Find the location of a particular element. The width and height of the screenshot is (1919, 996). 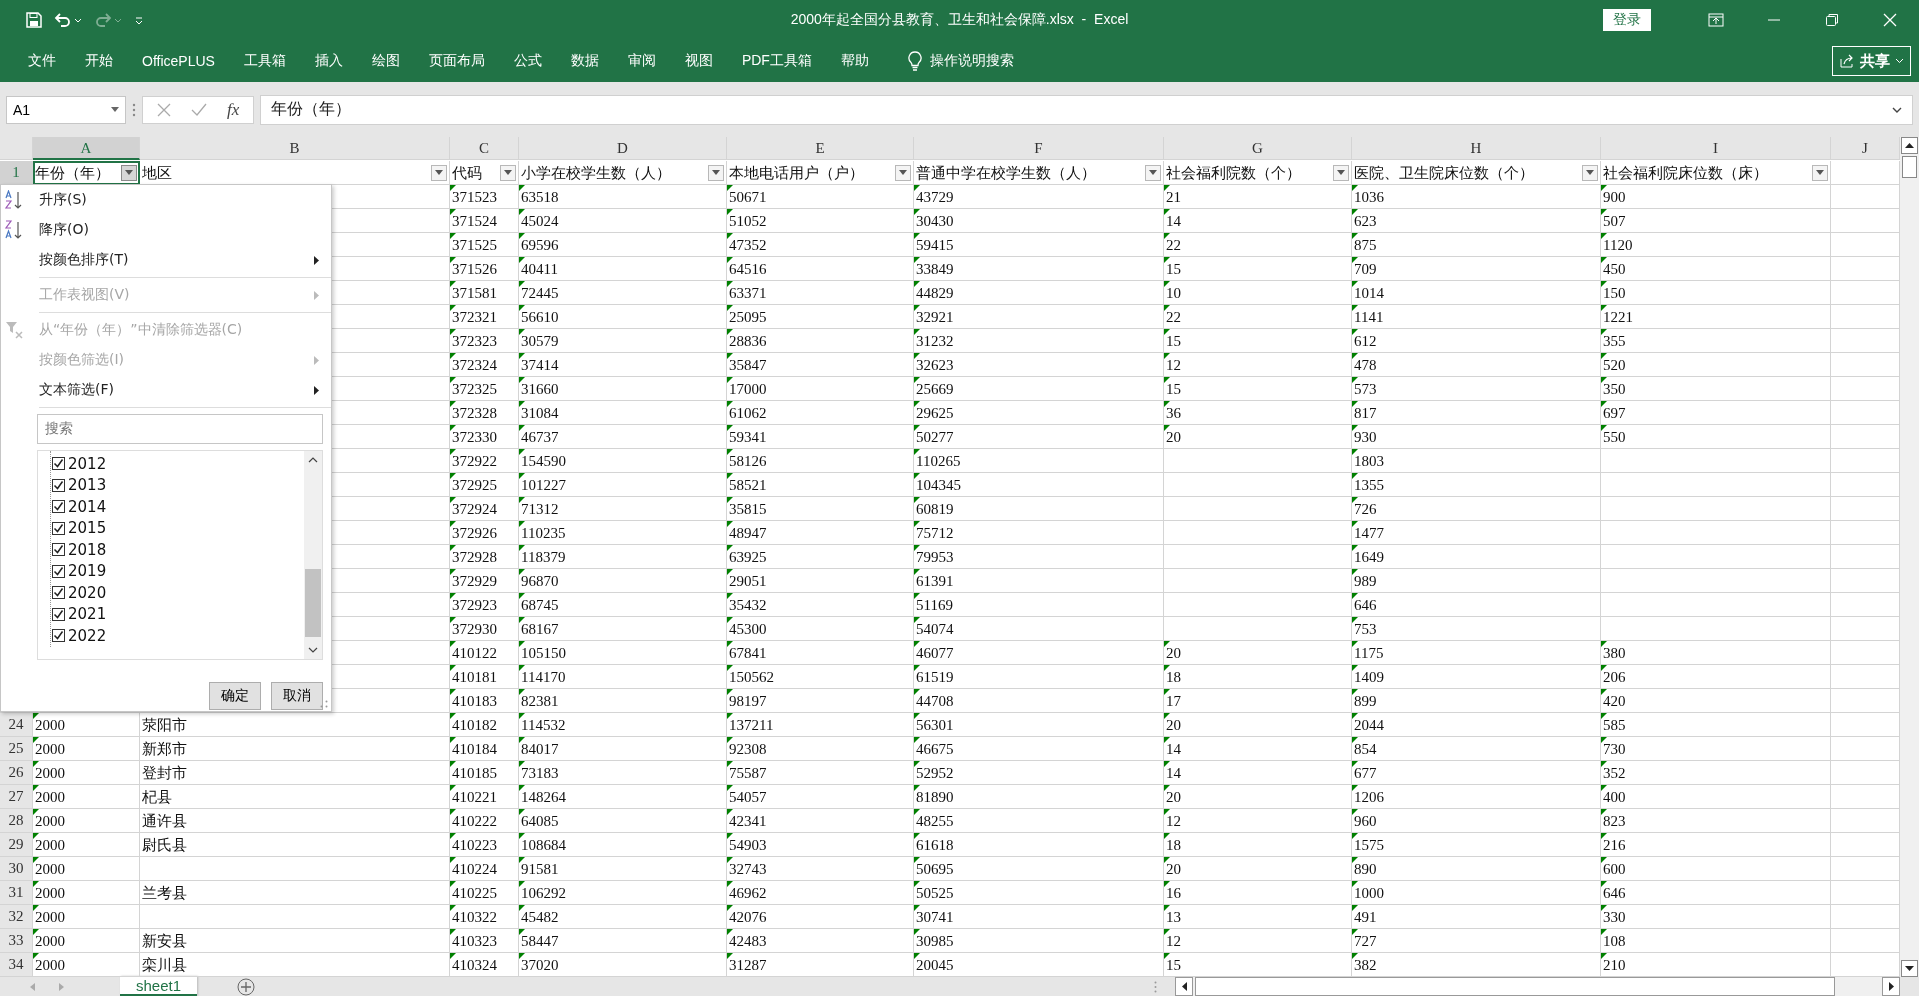

checkbox-item: 2012 is located at coordinates (171, 464).